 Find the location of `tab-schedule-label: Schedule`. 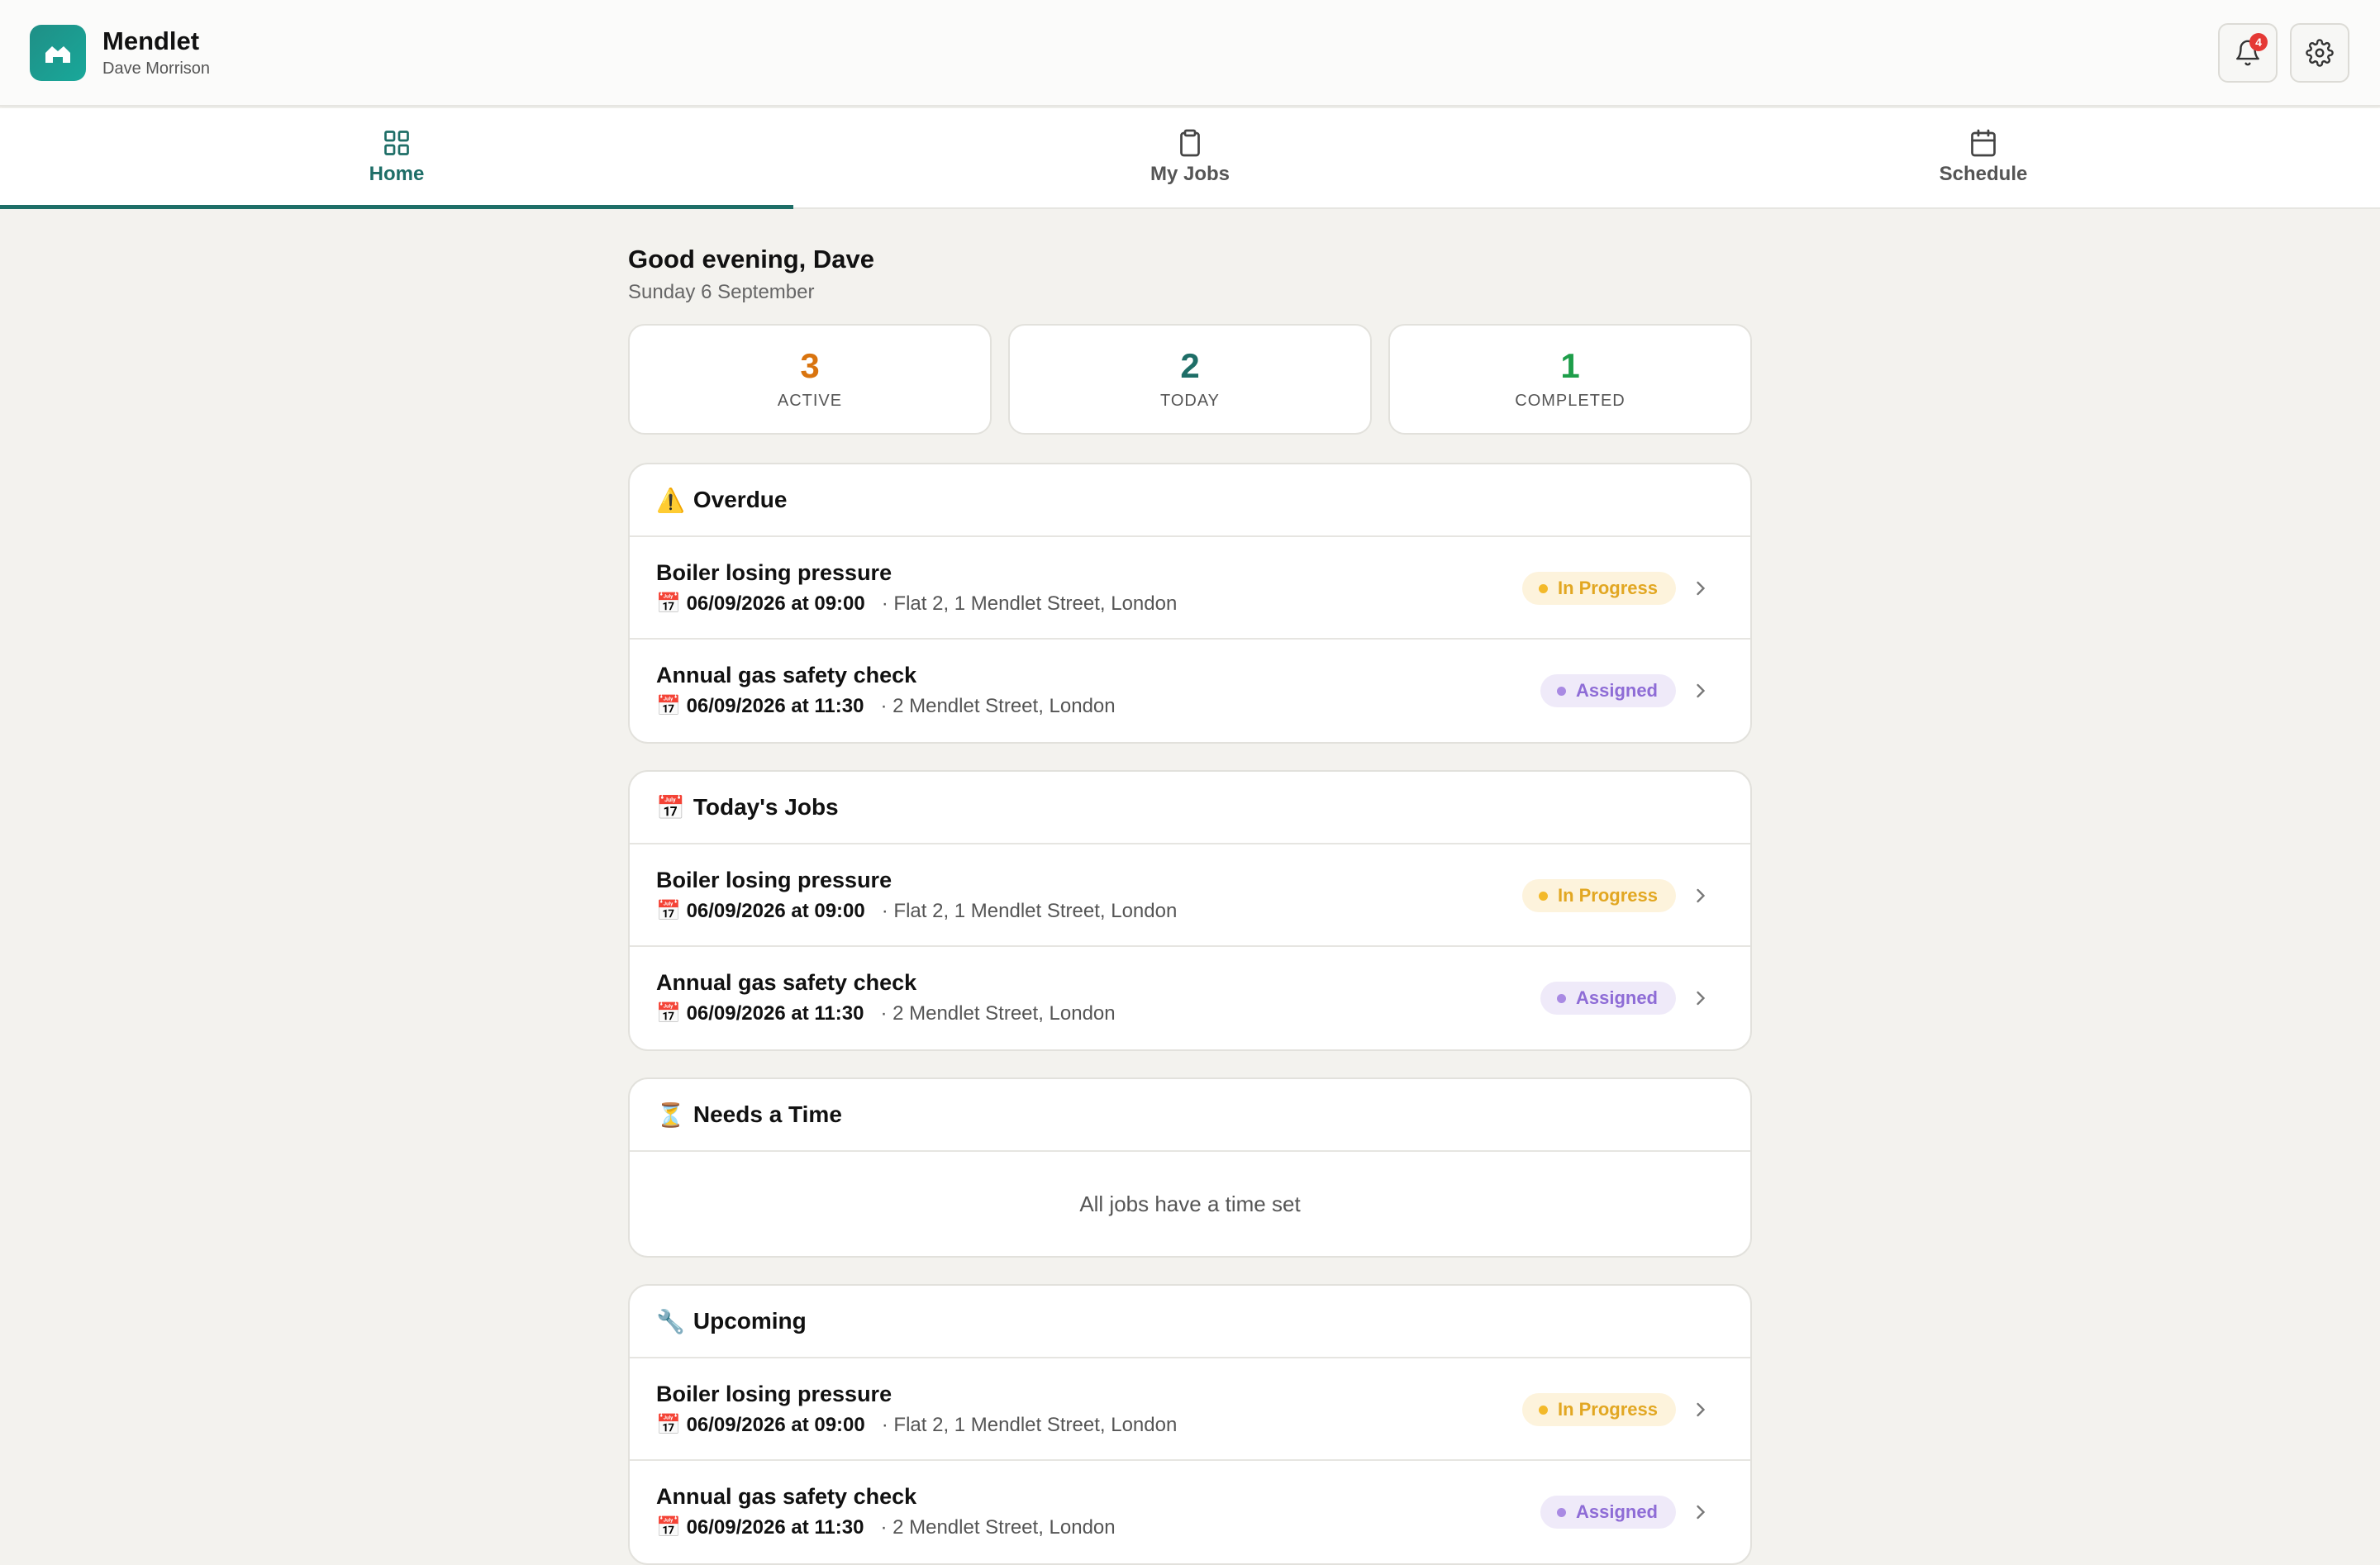

tab-schedule-label: Schedule is located at coordinates (1983, 174).